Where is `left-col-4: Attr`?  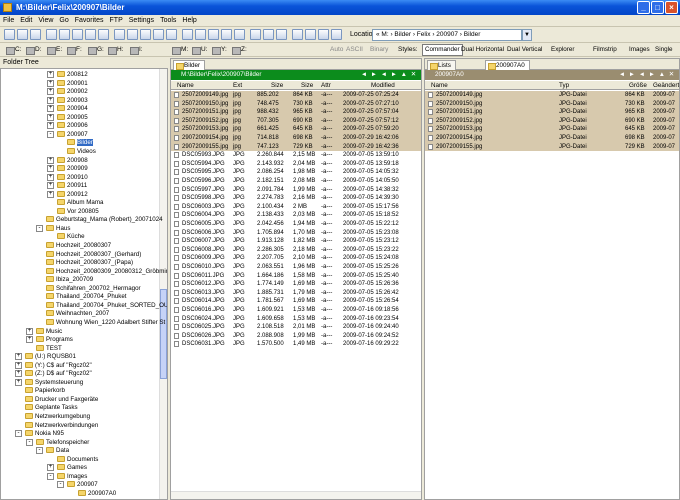 left-col-4: Attr is located at coordinates (326, 85).